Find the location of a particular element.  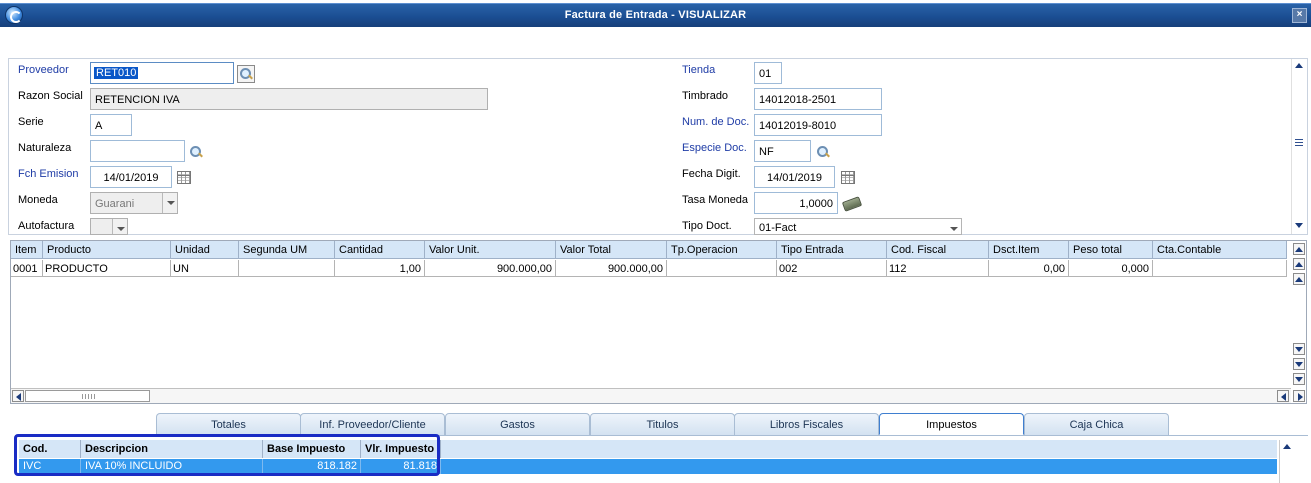

autofactura-select is located at coordinates (109, 226).